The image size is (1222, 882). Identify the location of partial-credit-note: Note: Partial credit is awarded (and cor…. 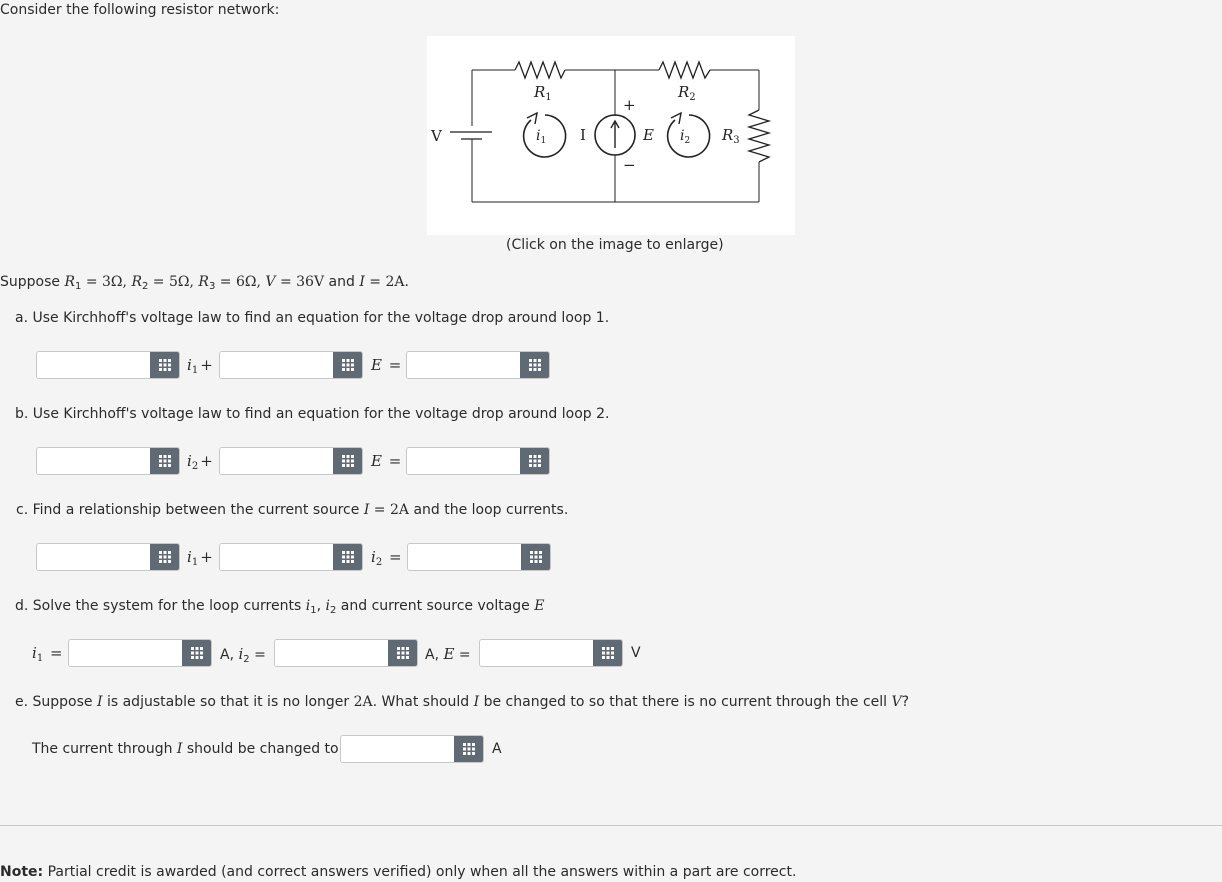
(398, 872).